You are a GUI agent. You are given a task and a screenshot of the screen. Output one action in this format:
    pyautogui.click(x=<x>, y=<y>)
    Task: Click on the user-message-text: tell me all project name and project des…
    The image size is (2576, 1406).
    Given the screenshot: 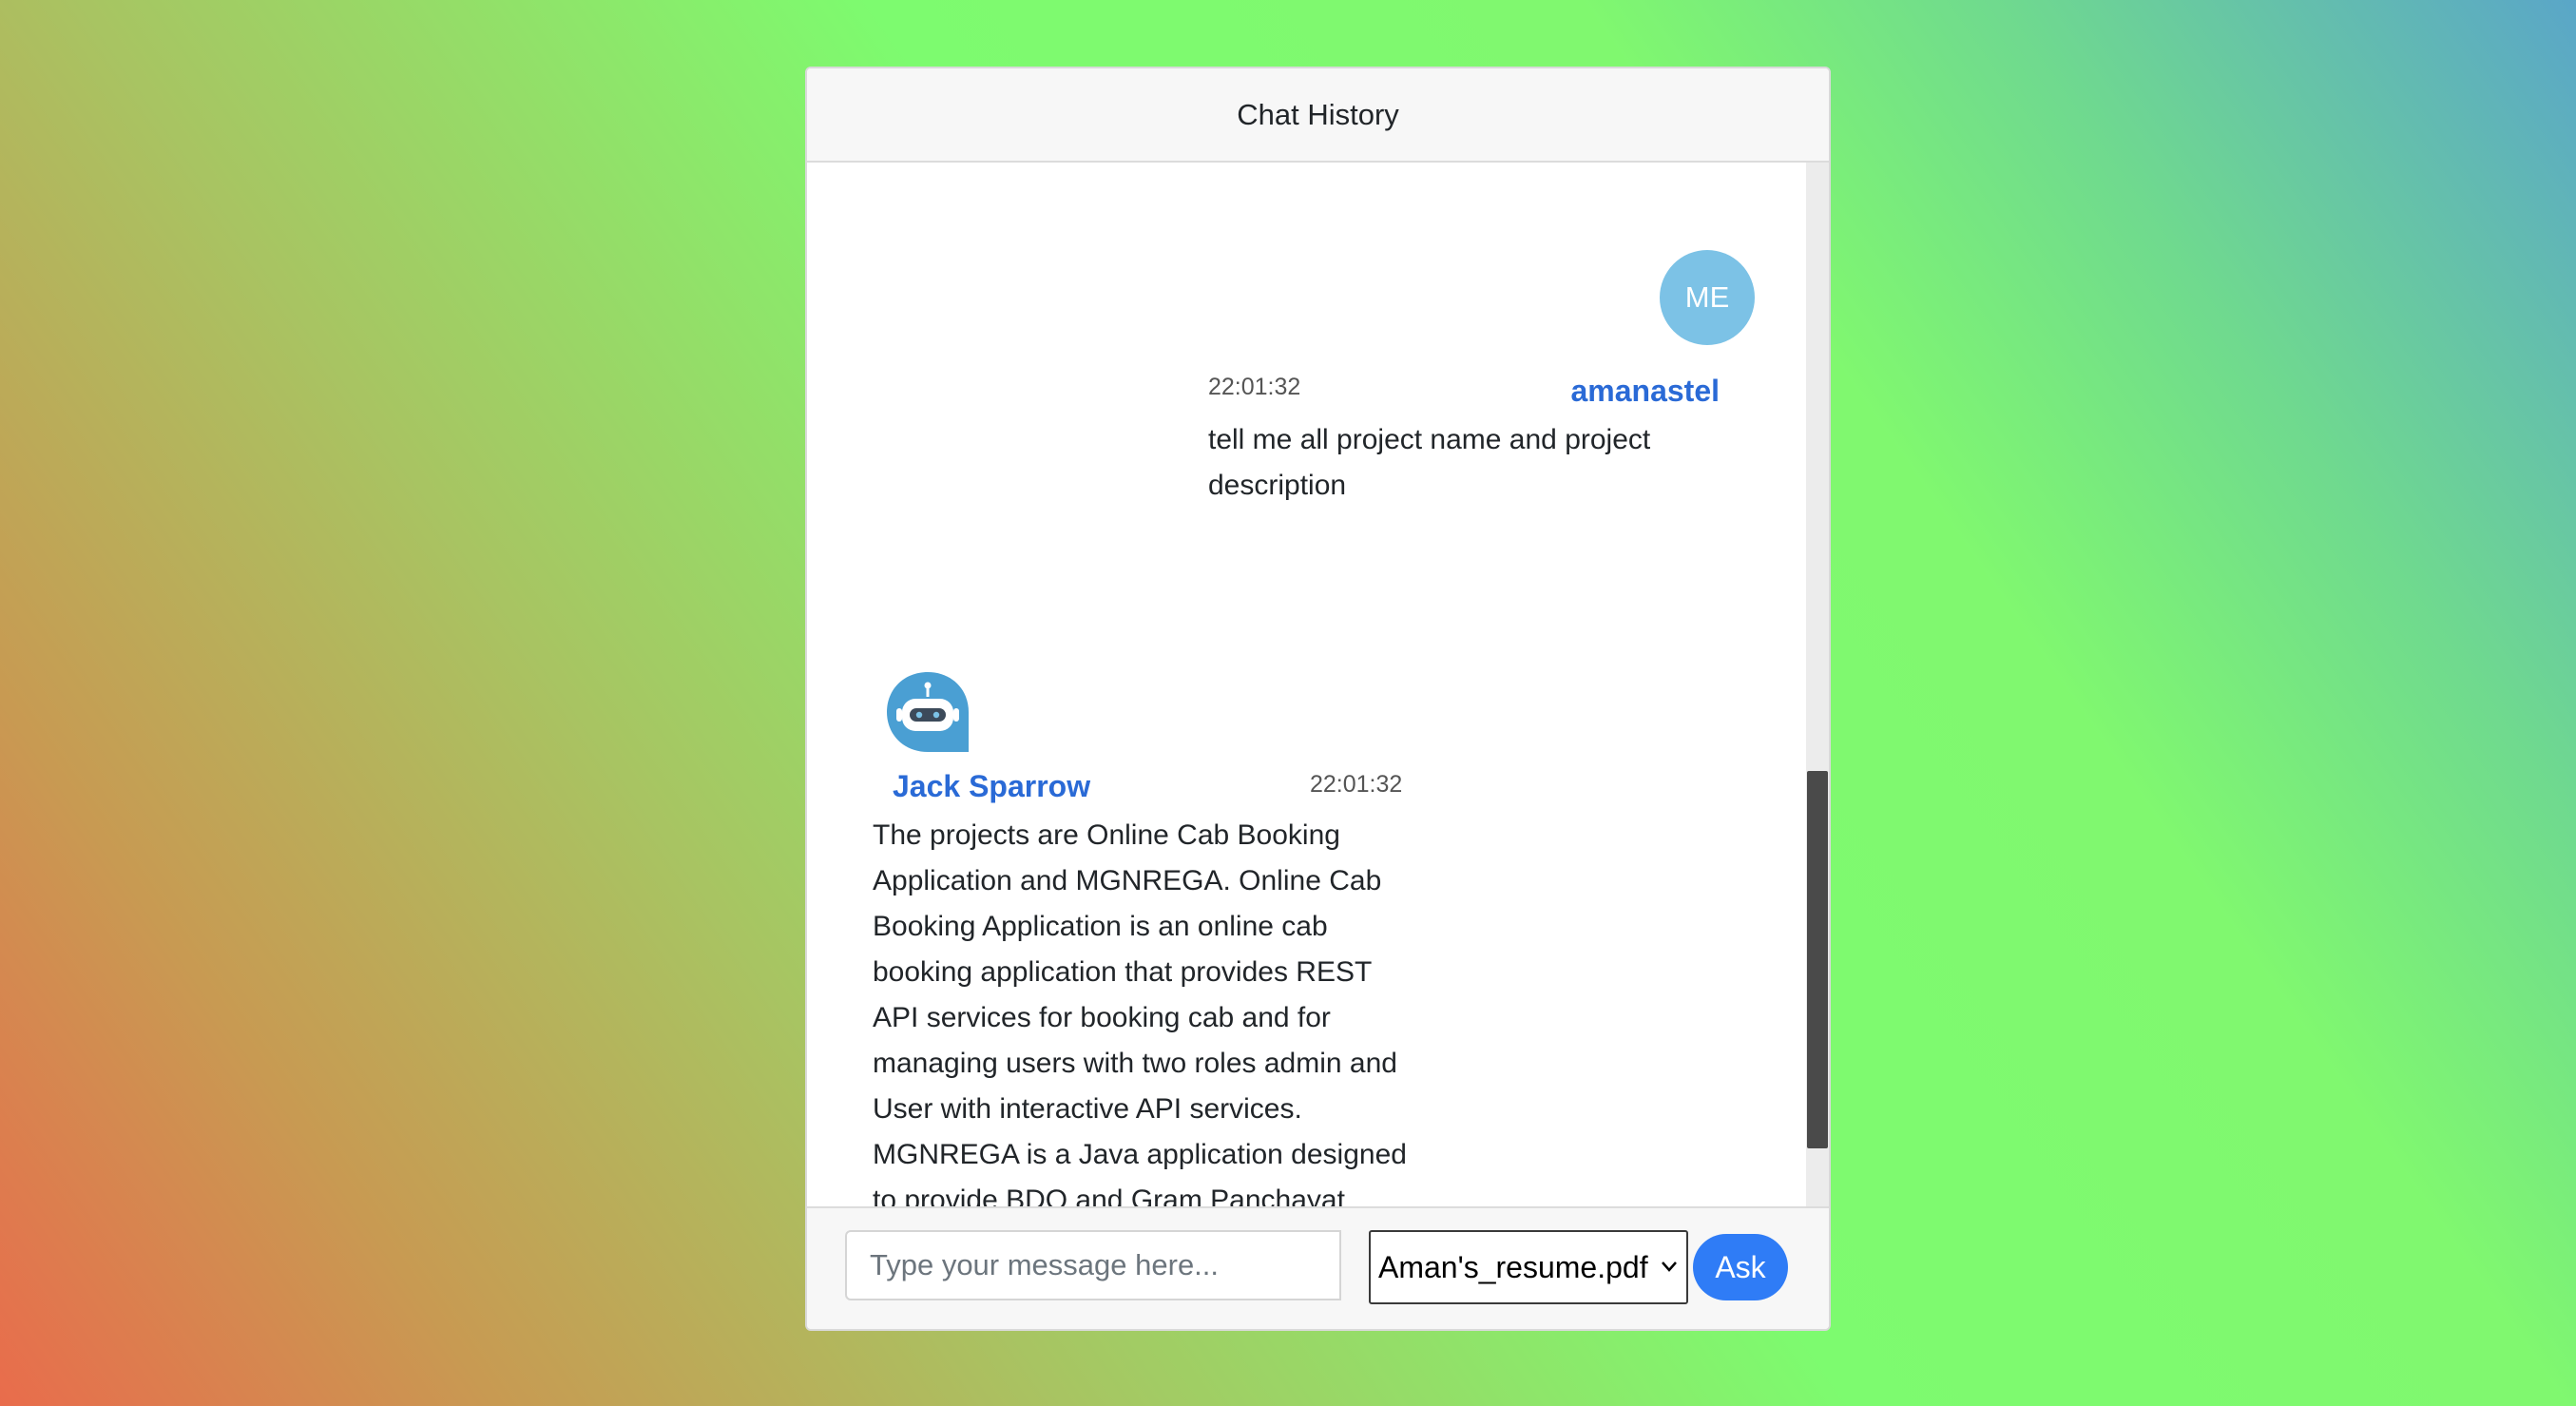 What is the action you would take?
    pyautogui.click(x=1429, y=463)
    